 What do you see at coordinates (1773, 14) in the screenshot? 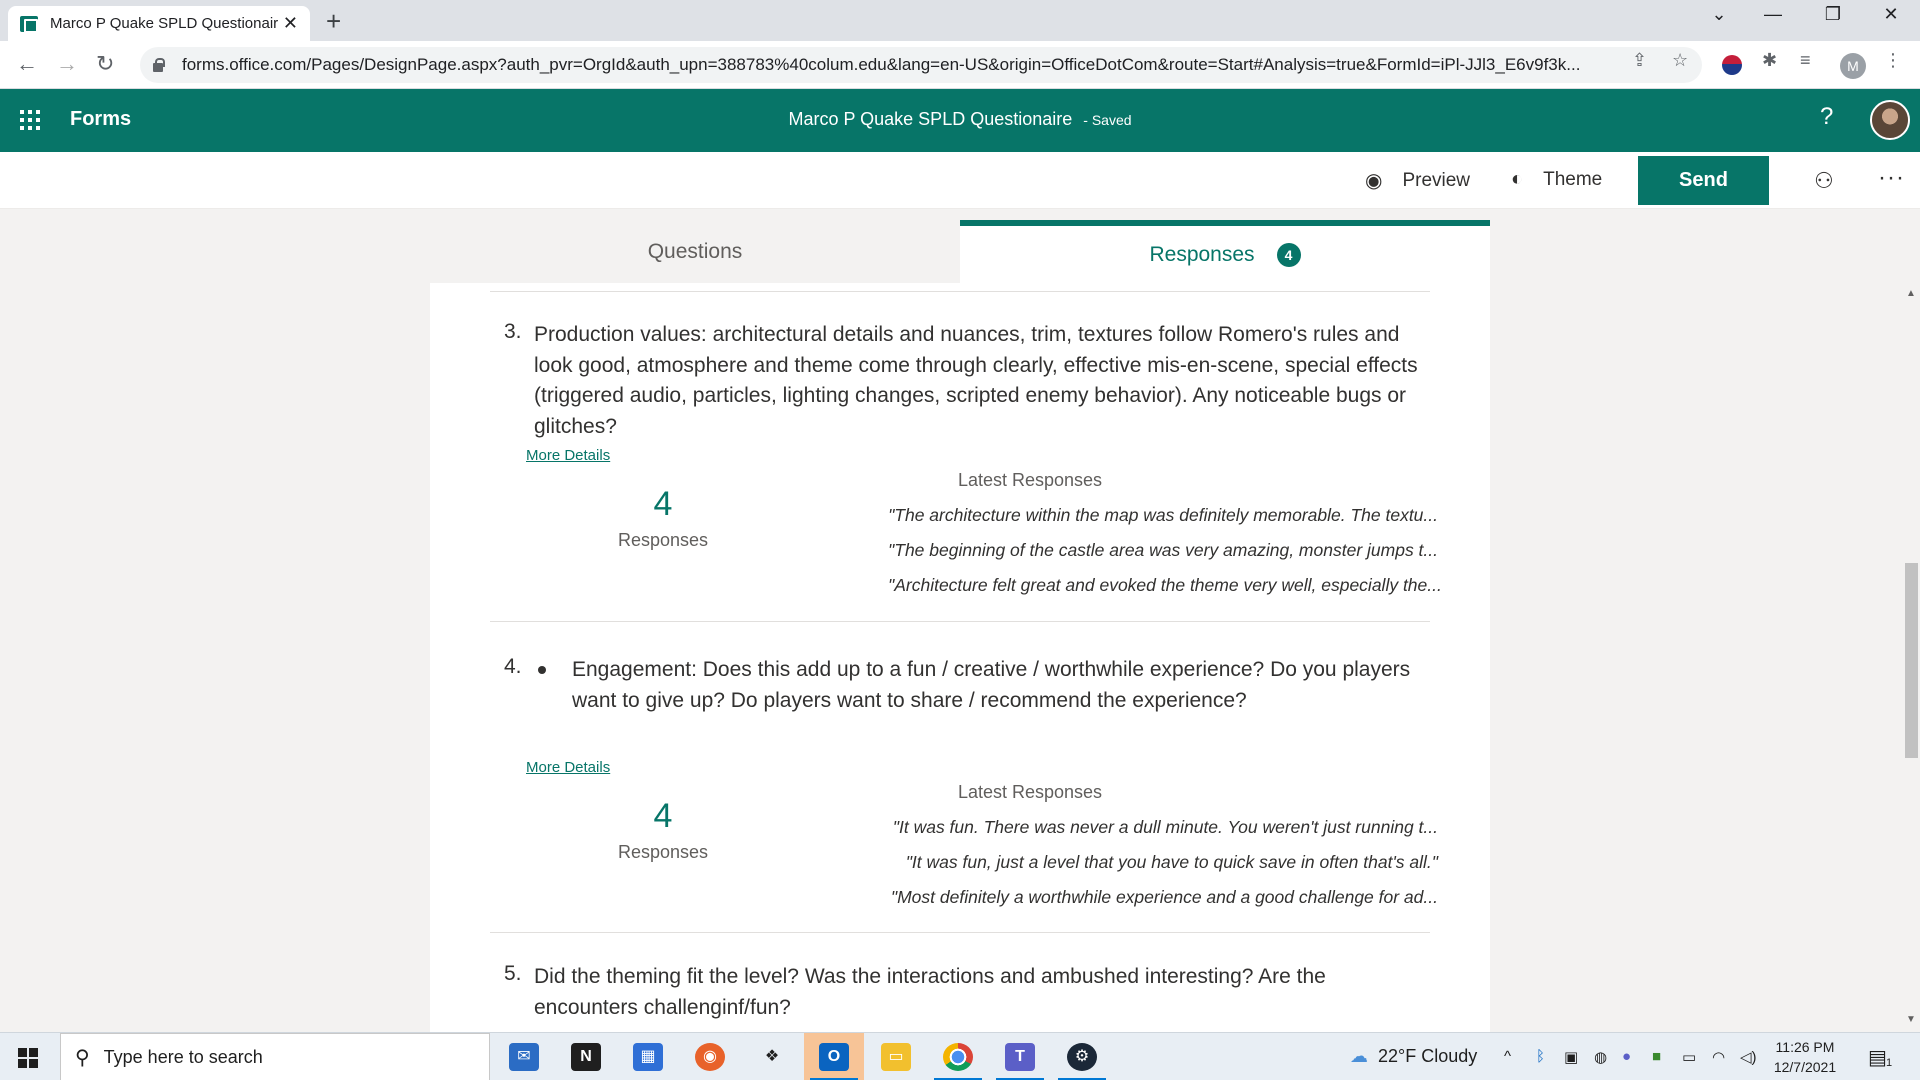
I see `minimize-icon: —` at bounding box center [1773, 14].